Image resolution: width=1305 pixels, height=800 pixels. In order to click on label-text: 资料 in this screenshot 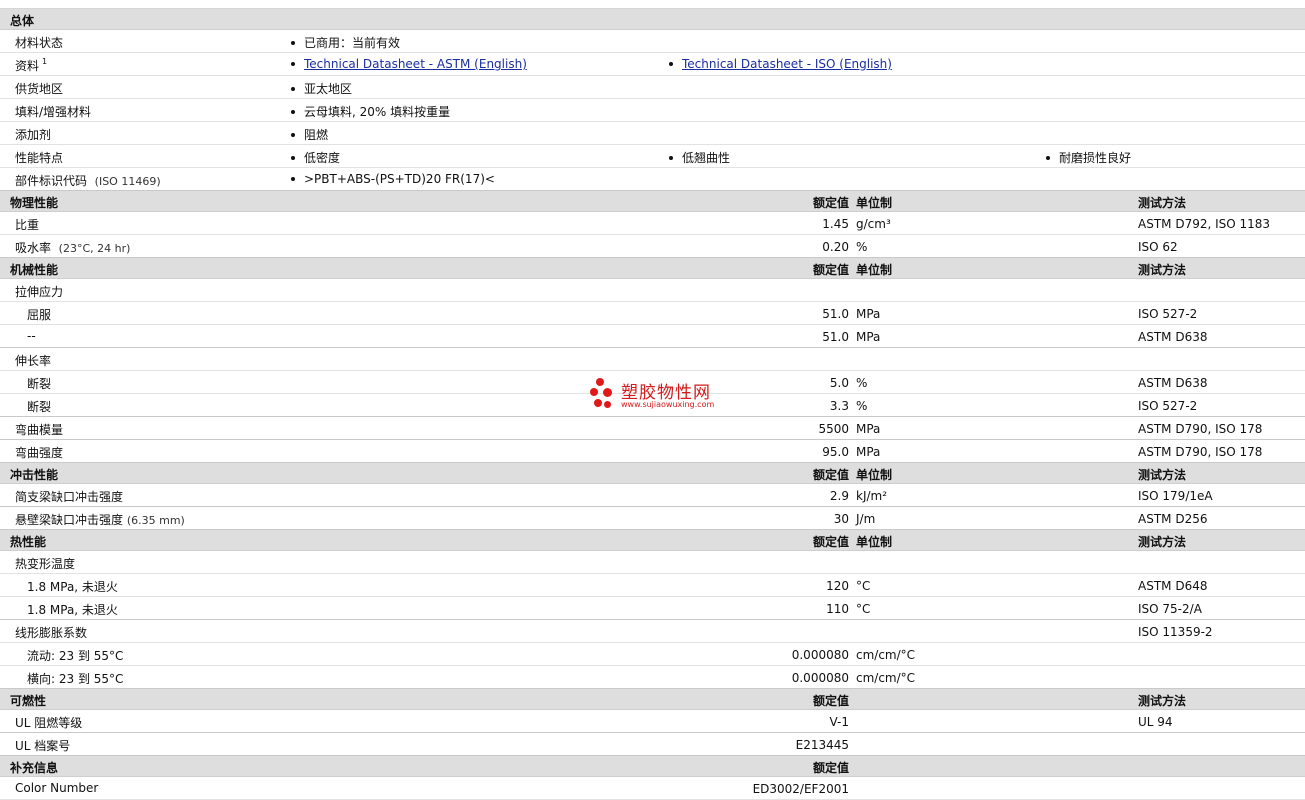, I will do `click(27, 66)`.